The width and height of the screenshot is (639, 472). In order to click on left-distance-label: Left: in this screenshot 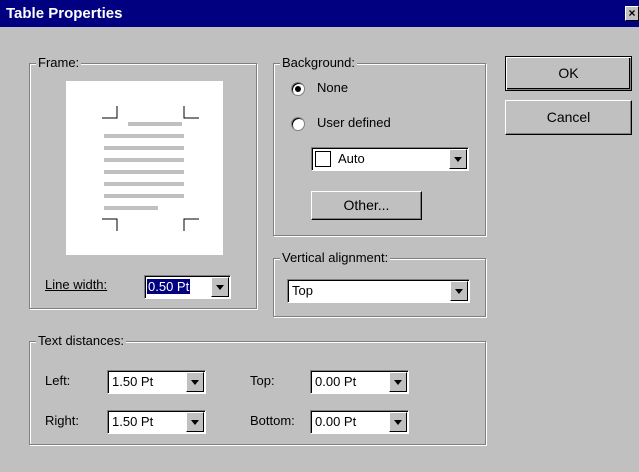, I will do `click(58, 380)`.